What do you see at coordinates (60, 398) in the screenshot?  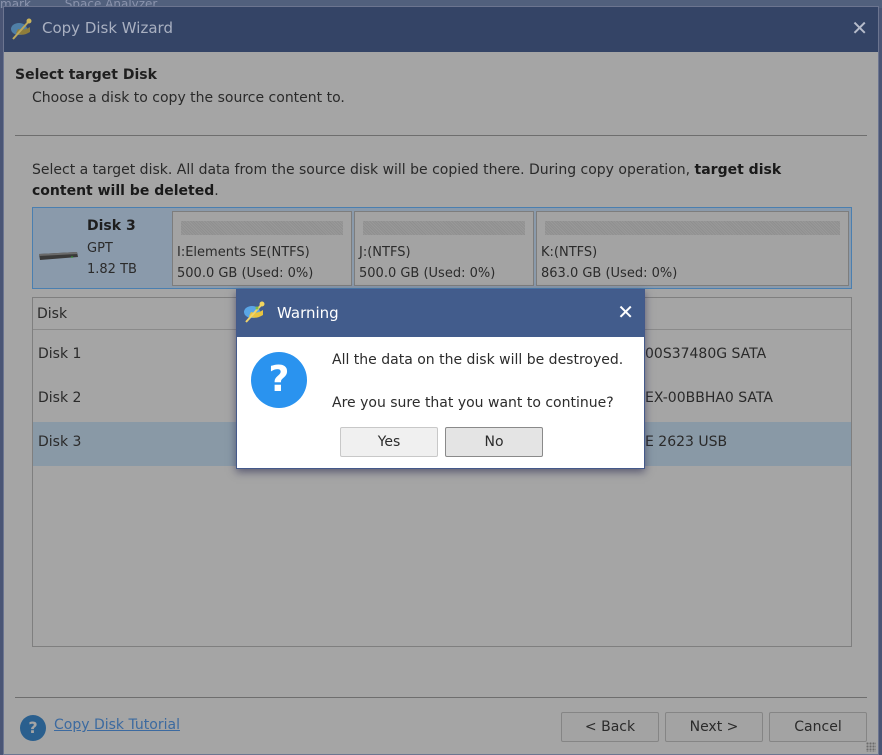 I see `disk-cell: Disk 2` at bounding box center [60, 398].